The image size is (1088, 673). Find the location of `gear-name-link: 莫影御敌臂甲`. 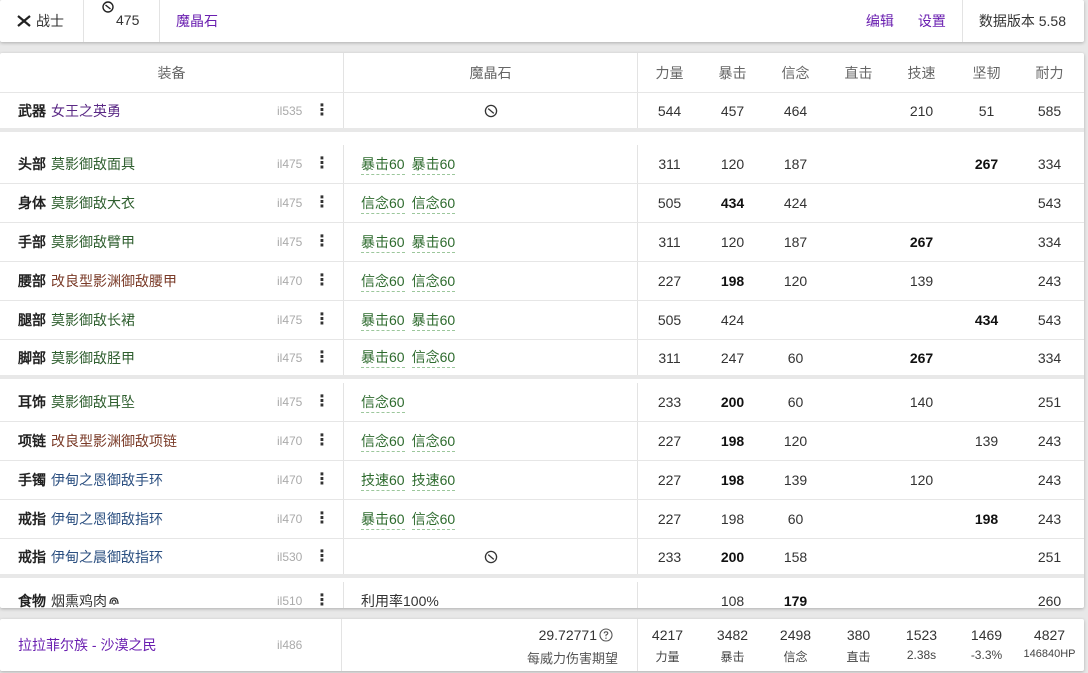

gear-name-link: 莫影御敌臂甲 is located at coordinates (93, 242).